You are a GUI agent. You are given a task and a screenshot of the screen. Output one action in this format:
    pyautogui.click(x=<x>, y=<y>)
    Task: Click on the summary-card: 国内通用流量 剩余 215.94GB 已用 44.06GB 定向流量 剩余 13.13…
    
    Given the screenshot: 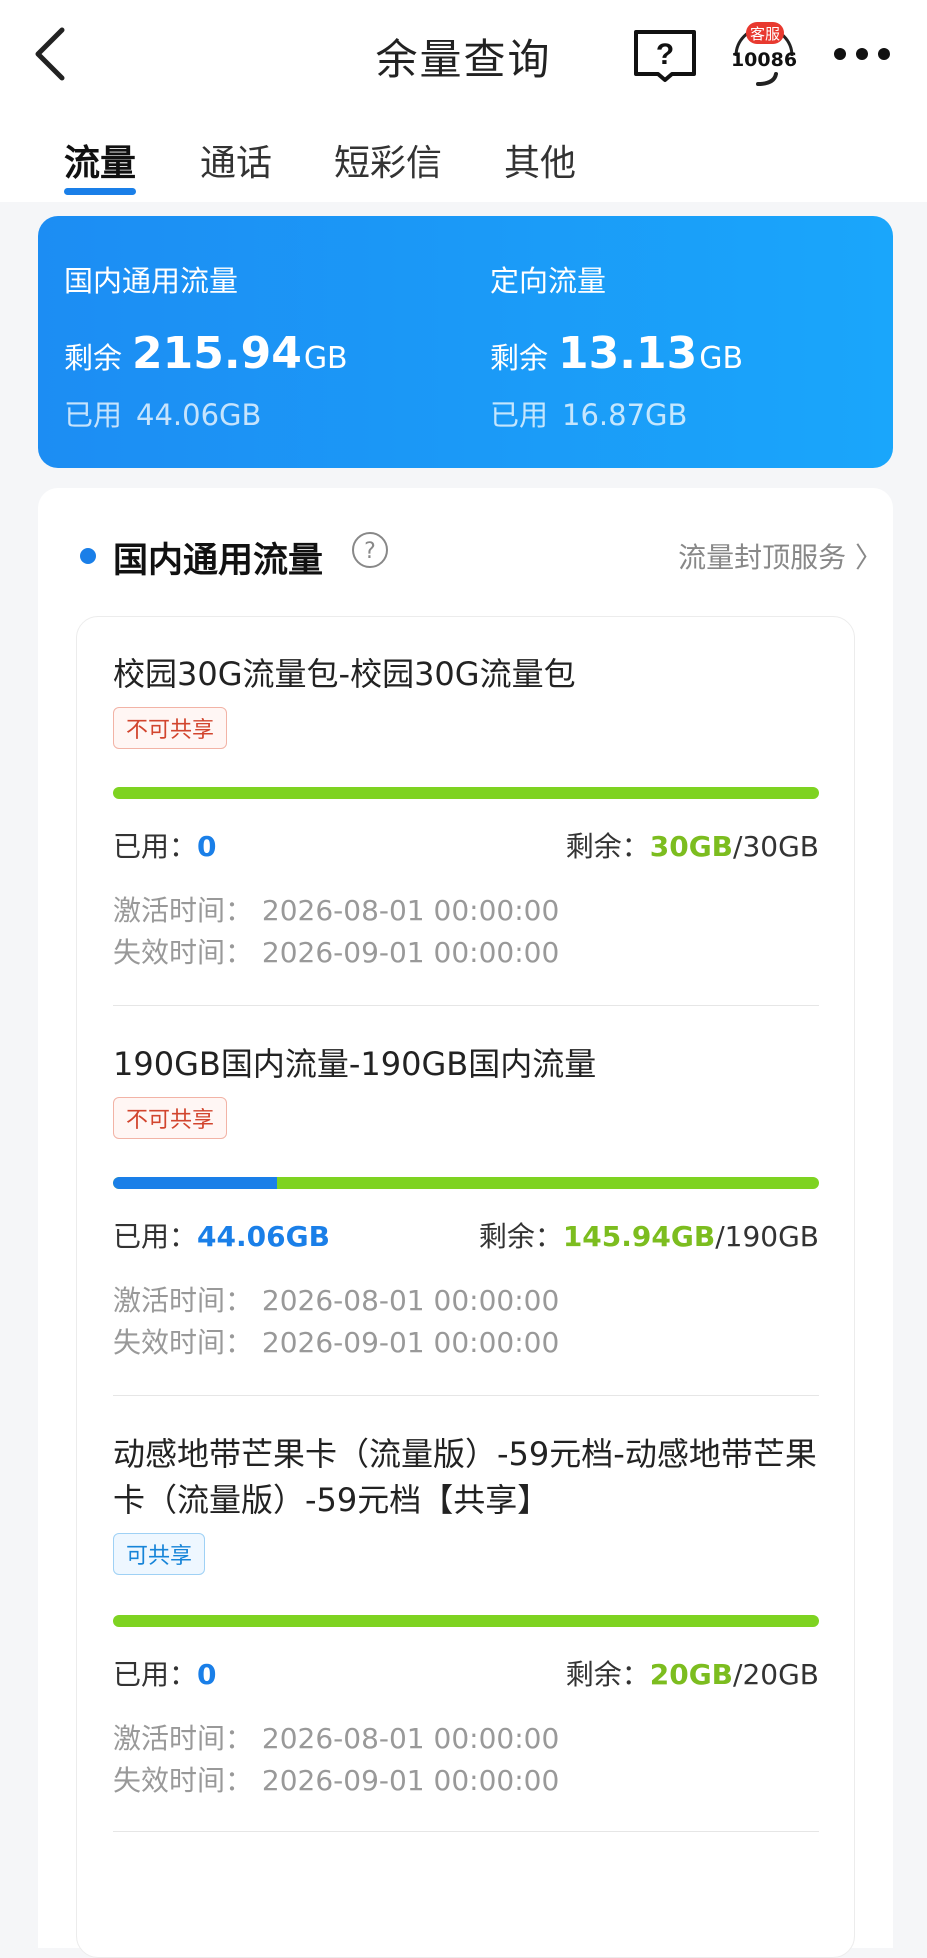 What is the action you would take?
    pyautogui.click(x=465, y=342)
    